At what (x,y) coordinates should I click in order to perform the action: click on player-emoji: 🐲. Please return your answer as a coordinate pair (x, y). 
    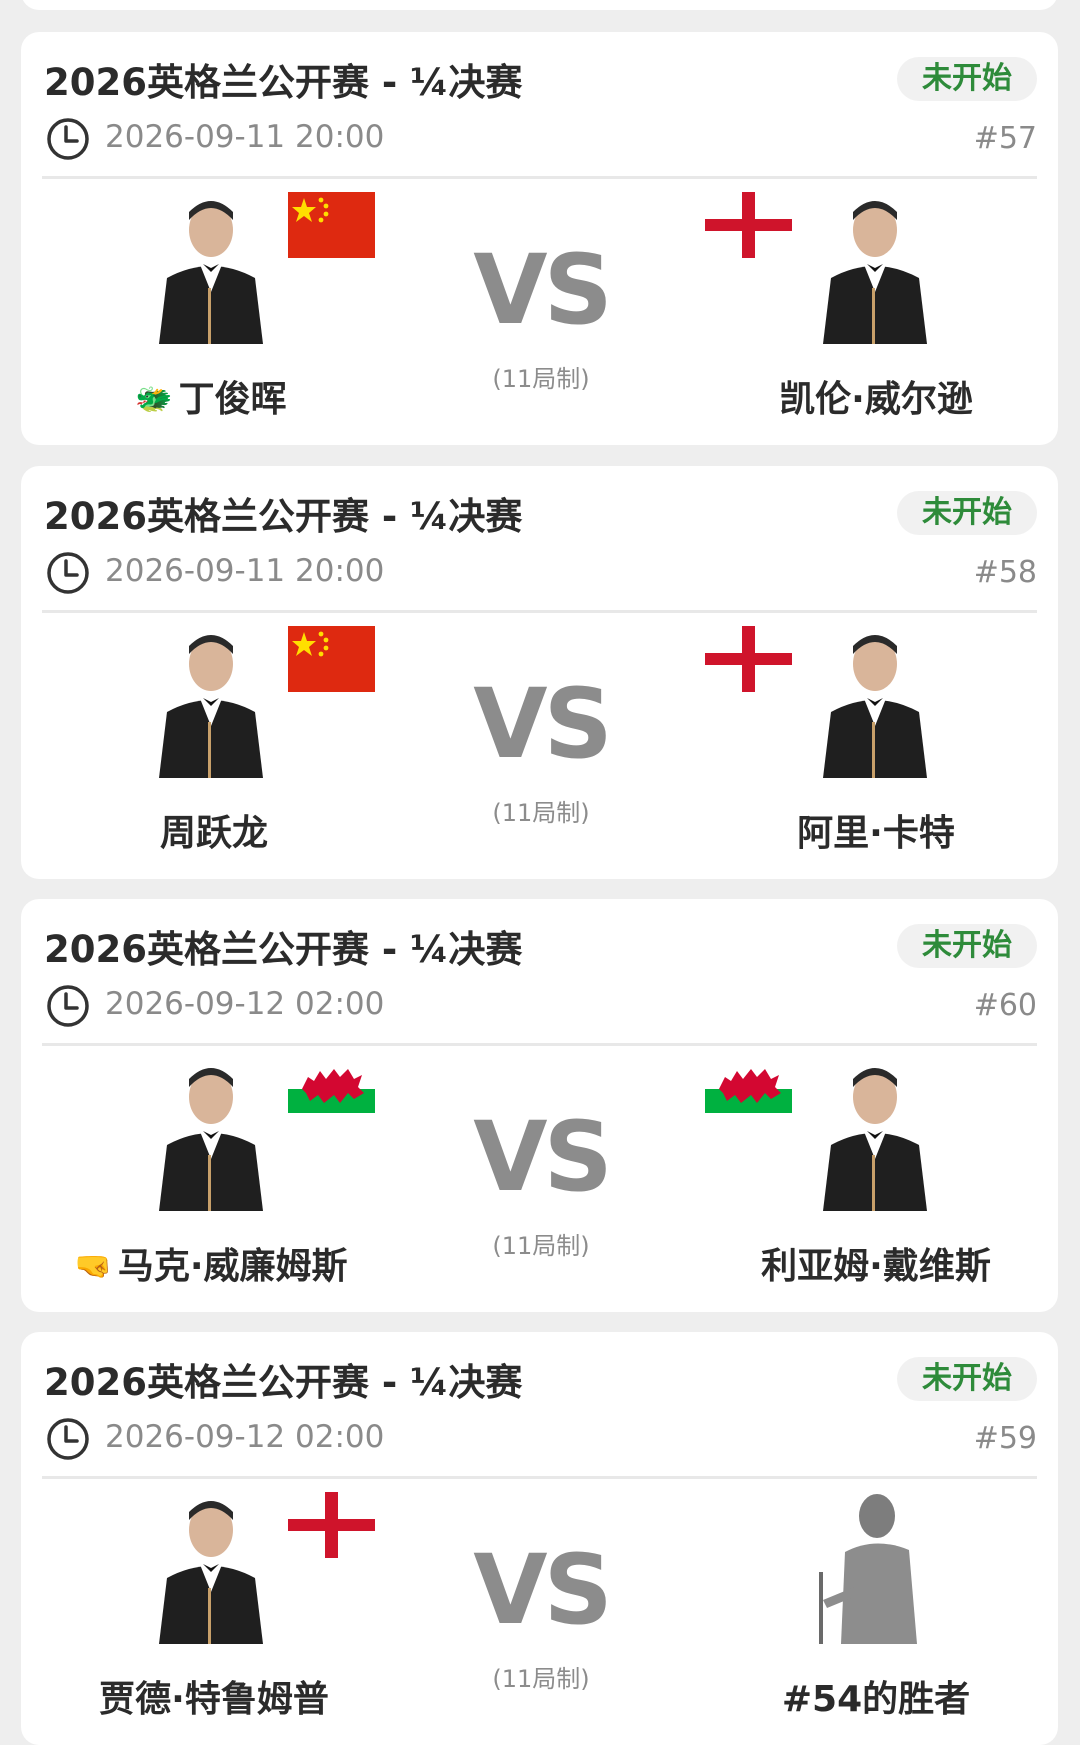
    Looking at the image, I should click on (154, 399).